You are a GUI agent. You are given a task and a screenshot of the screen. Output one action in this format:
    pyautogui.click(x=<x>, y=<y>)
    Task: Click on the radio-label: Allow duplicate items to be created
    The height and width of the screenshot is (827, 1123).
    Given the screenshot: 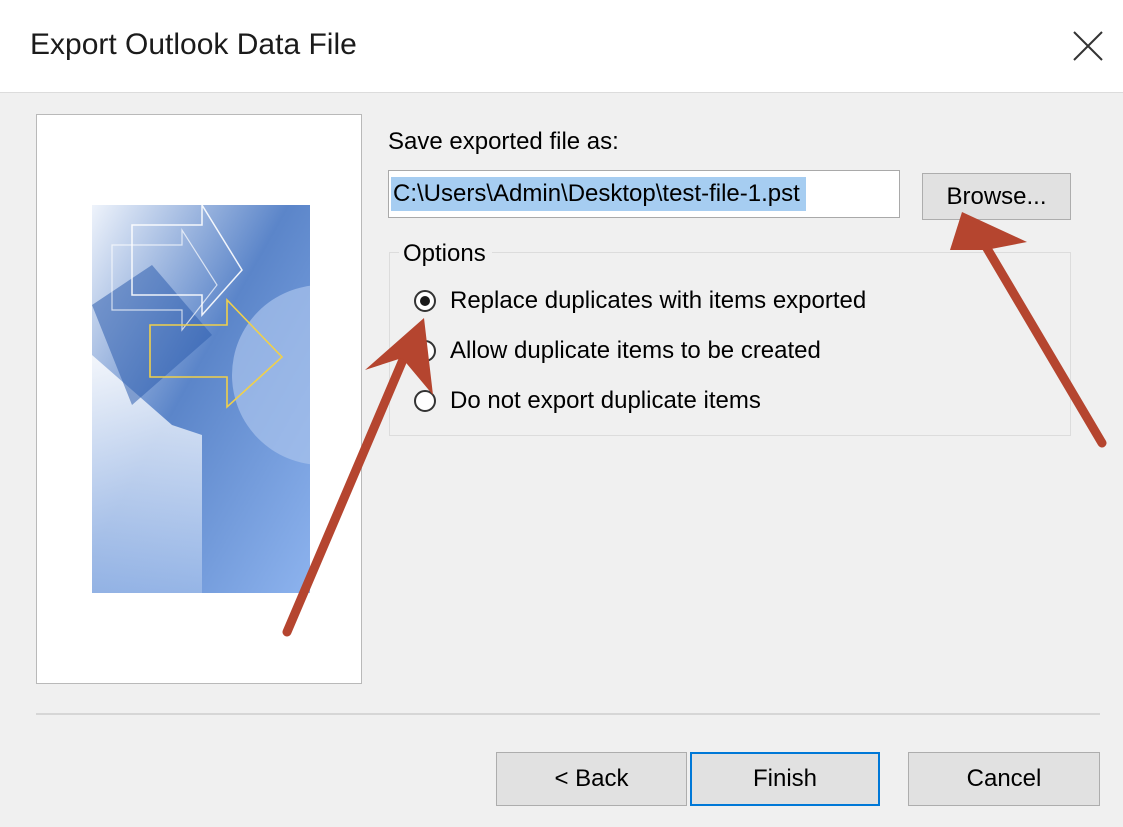 What is the action you would take?
    pyautogui.click(x=635, y=350)
    